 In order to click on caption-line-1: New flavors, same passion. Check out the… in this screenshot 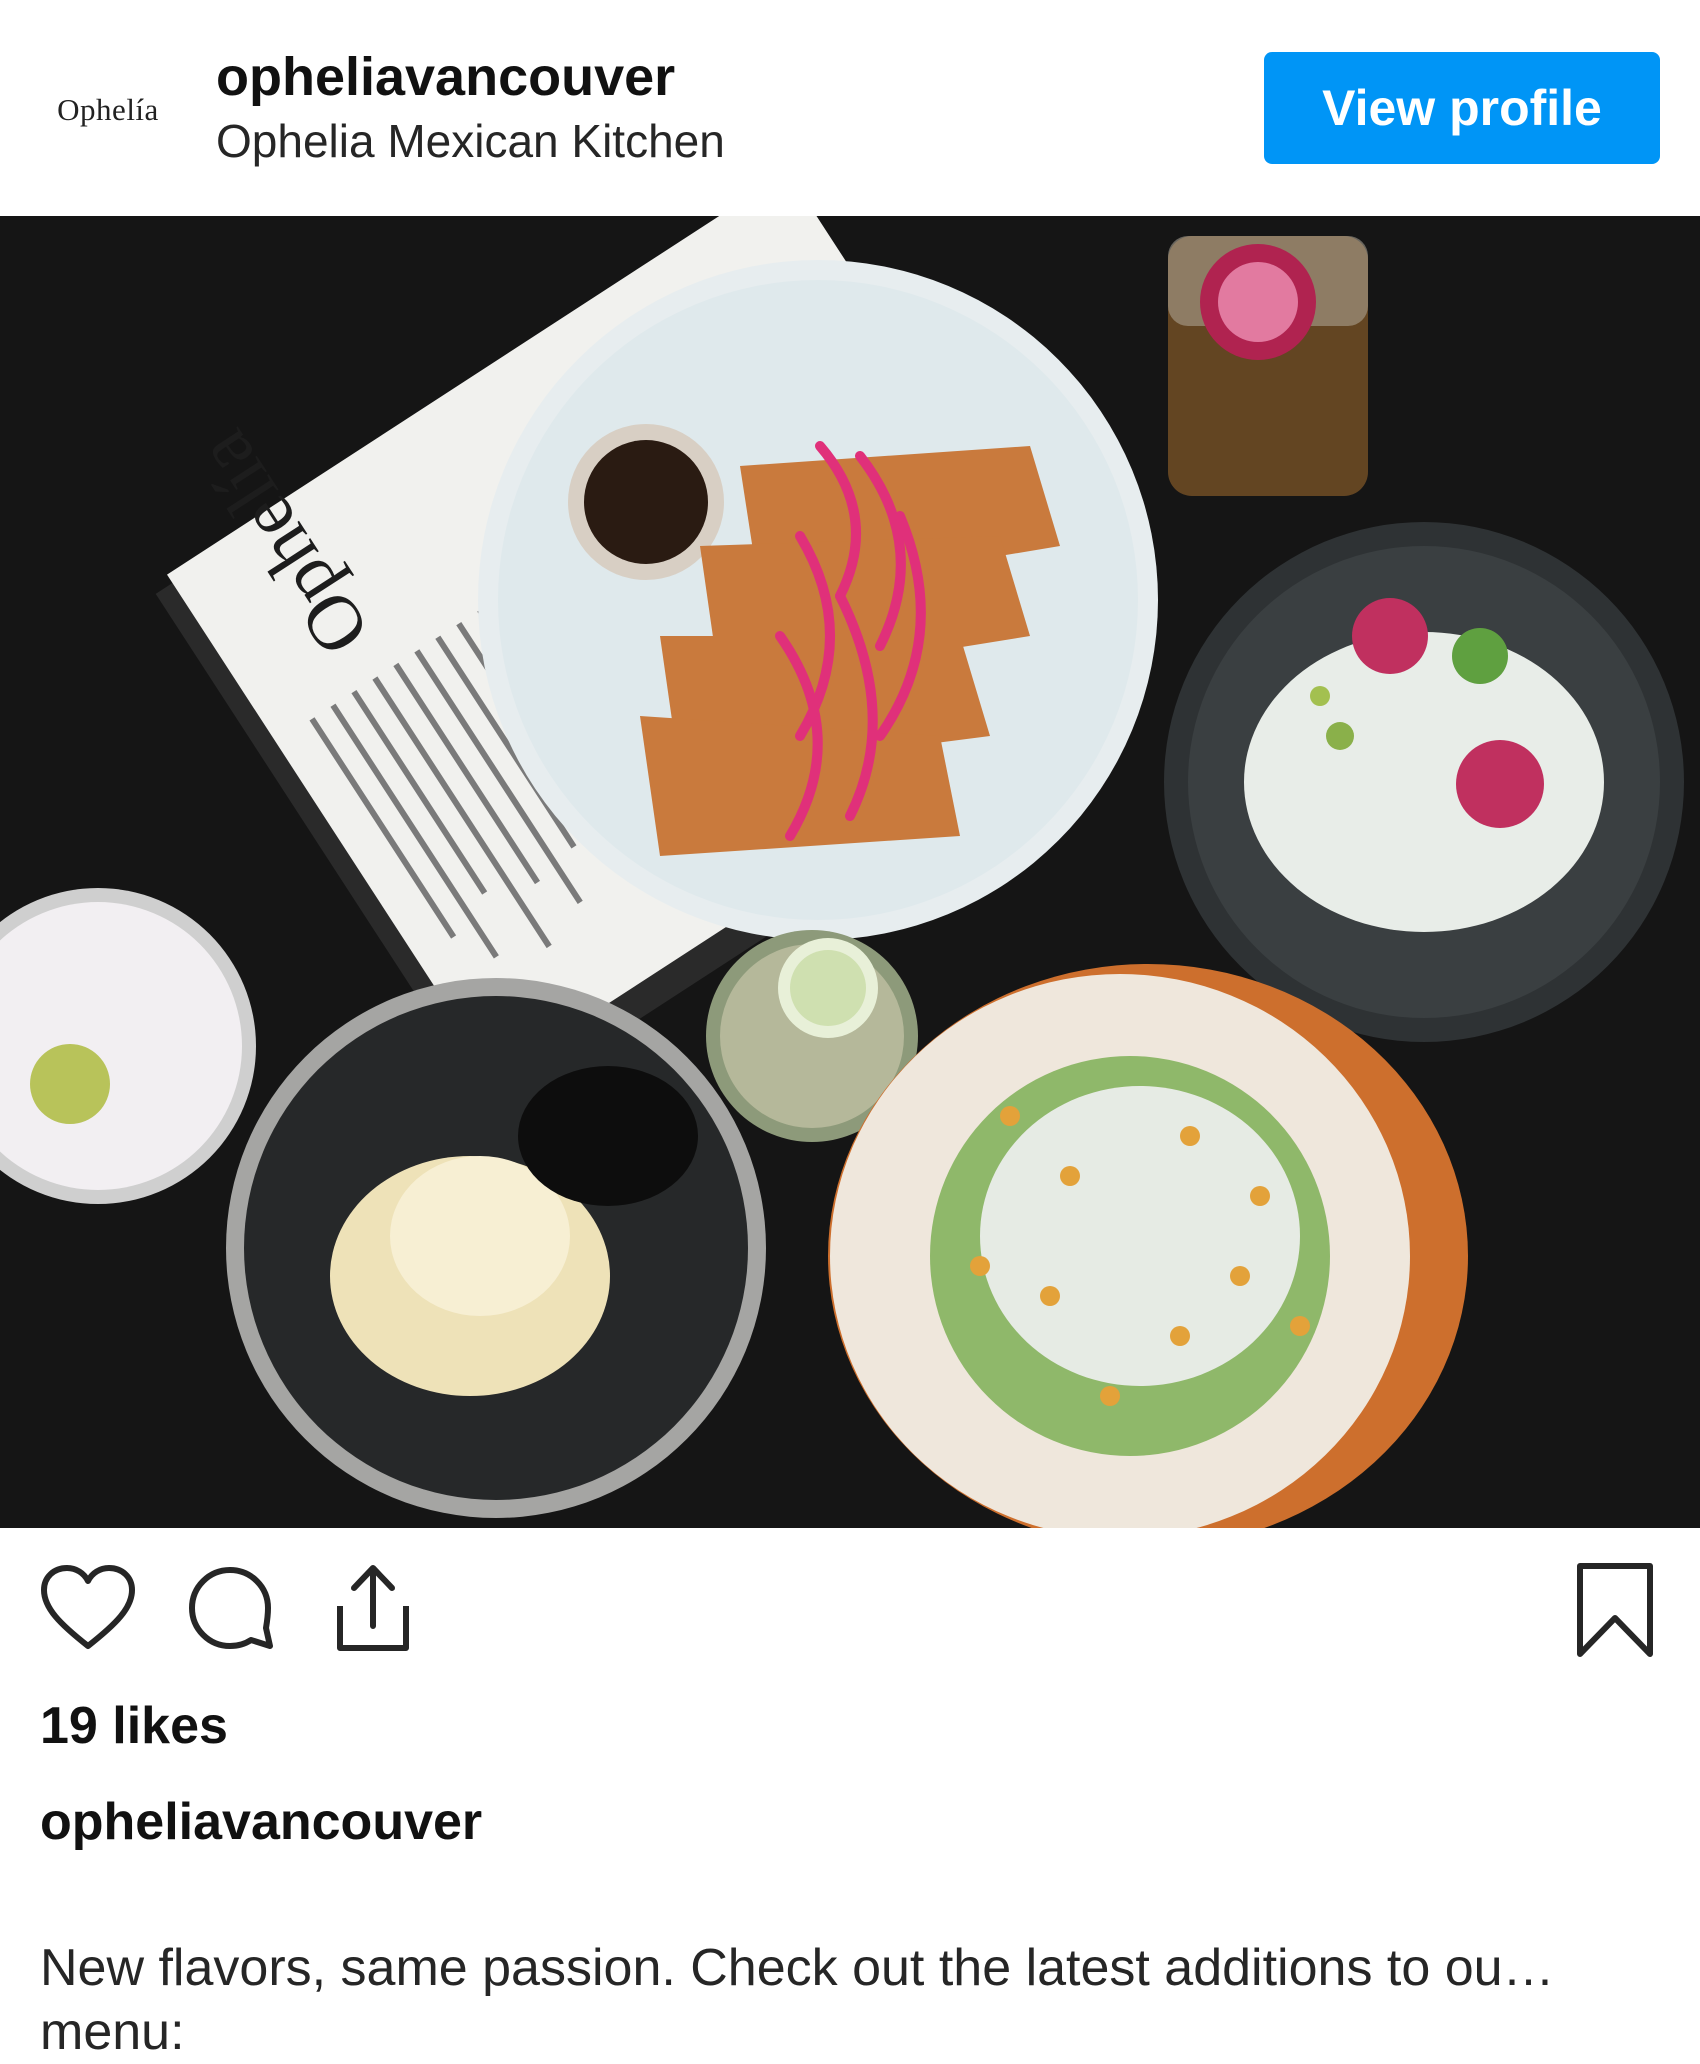, I will do `click(797, 1968)`.